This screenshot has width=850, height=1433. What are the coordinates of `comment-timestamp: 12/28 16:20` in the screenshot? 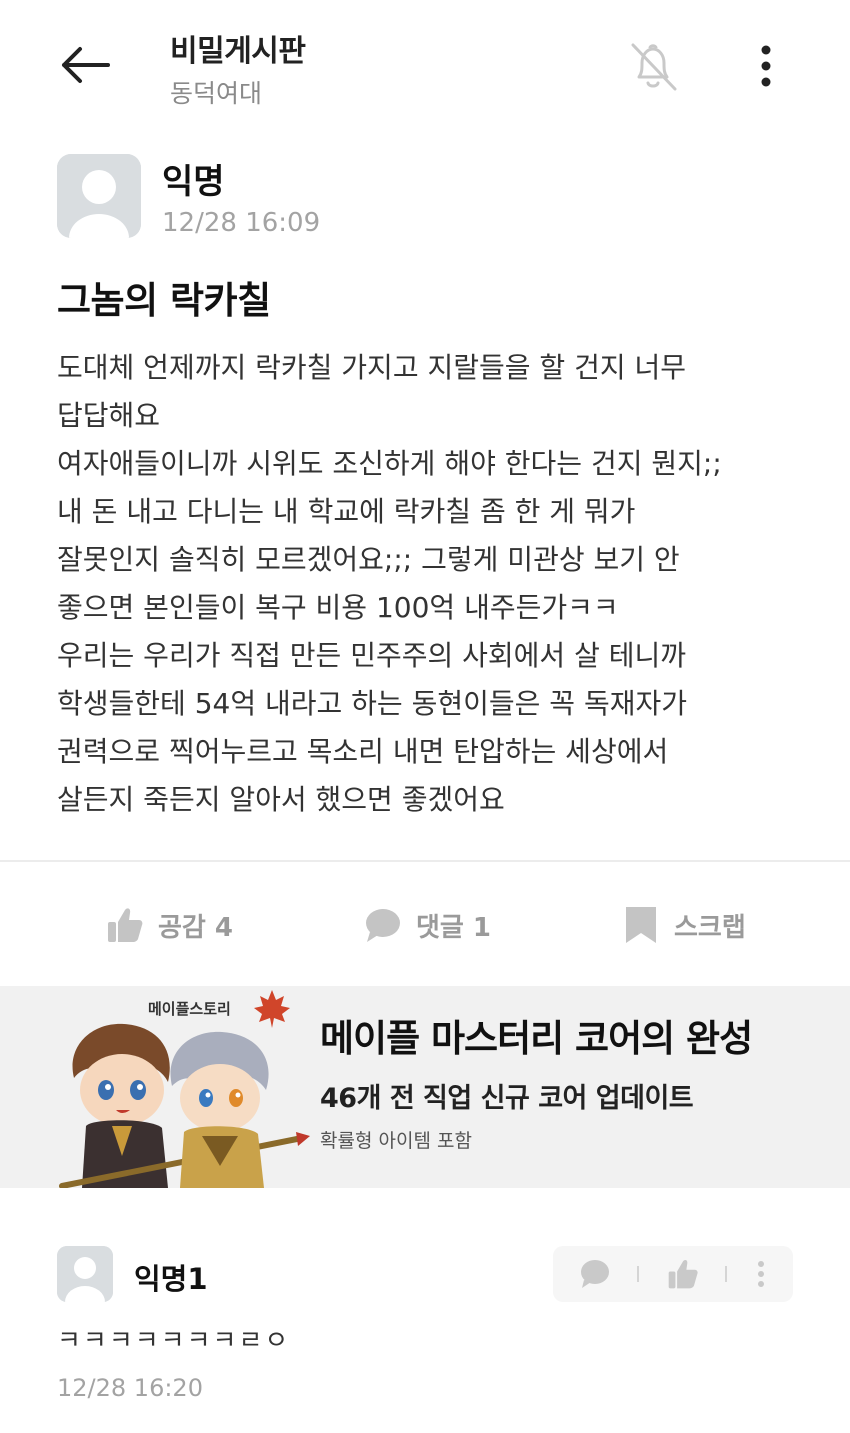 It's located at (130, 1388).